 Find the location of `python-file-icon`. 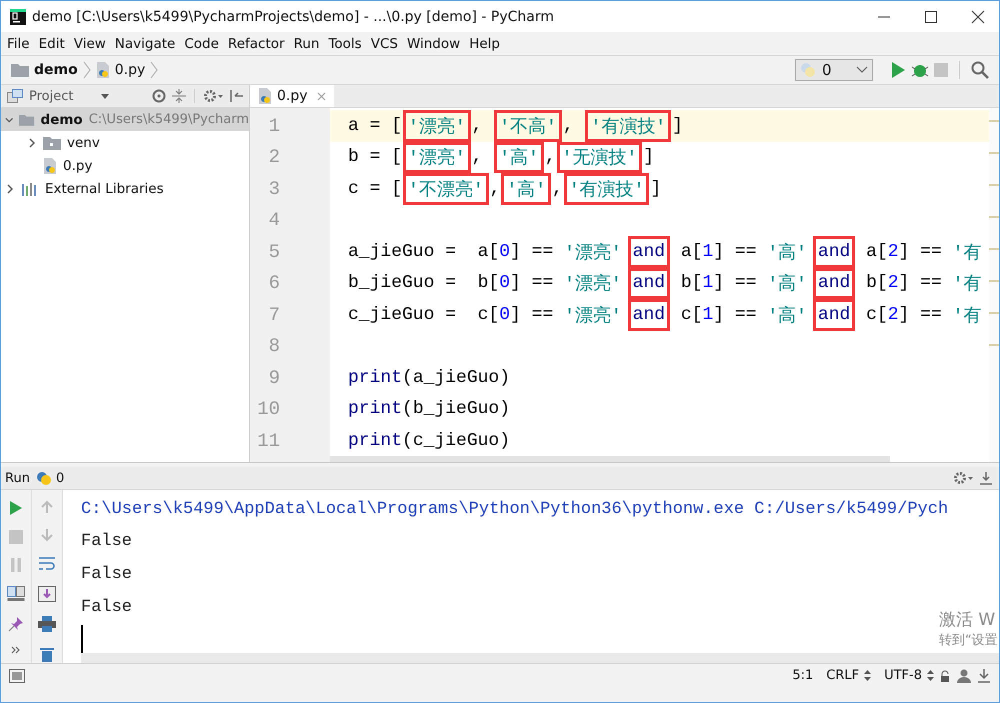

python-file-icon is located at coordinates (265, 96).